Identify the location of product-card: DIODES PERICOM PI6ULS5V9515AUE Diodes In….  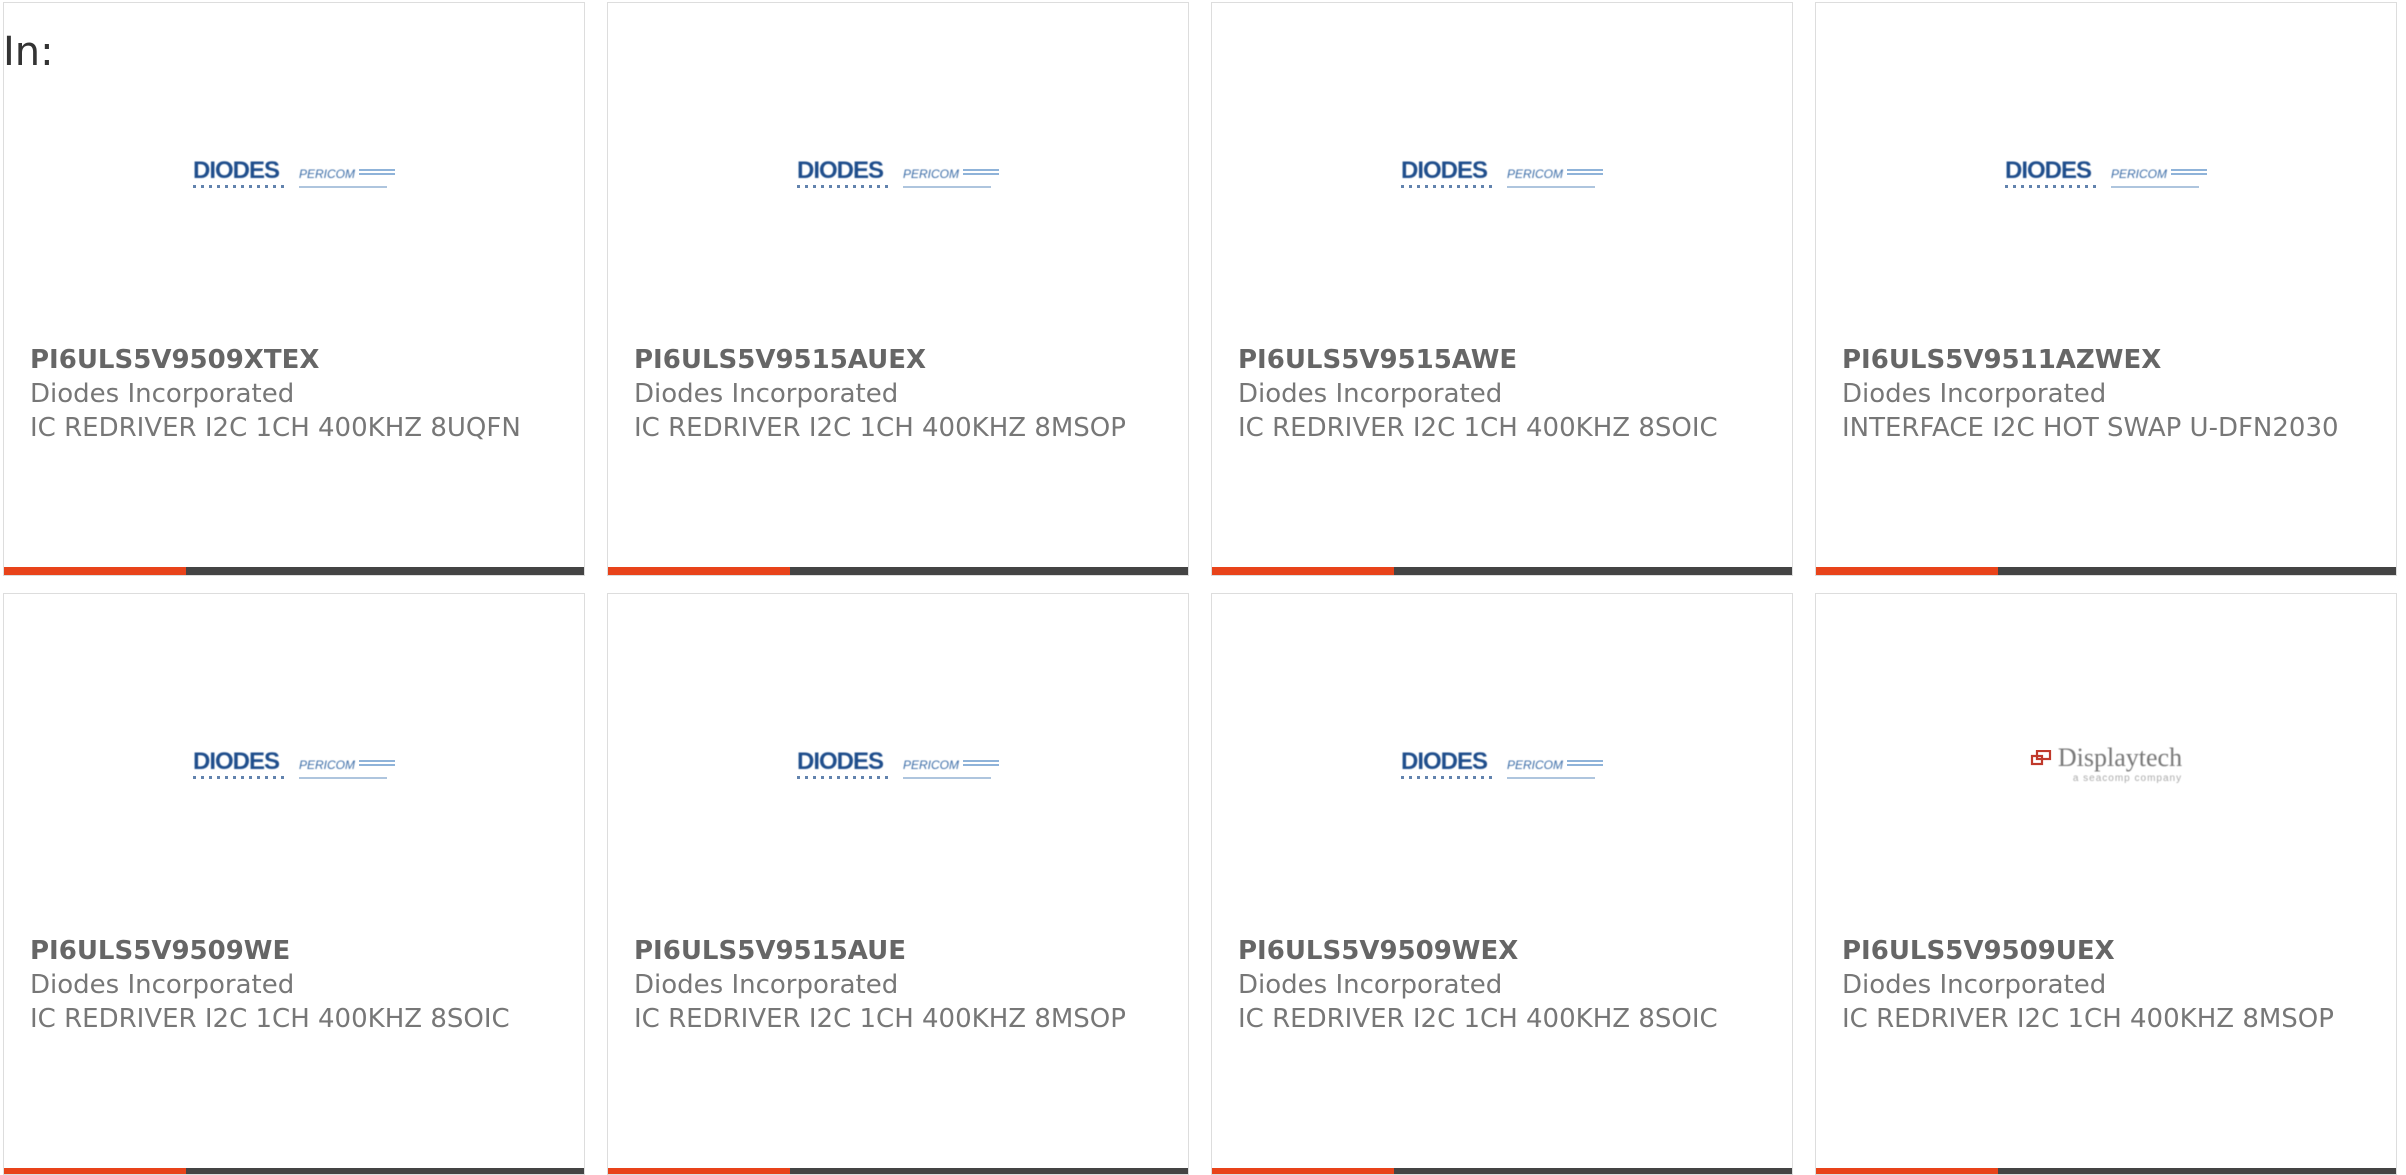
(898, 884).